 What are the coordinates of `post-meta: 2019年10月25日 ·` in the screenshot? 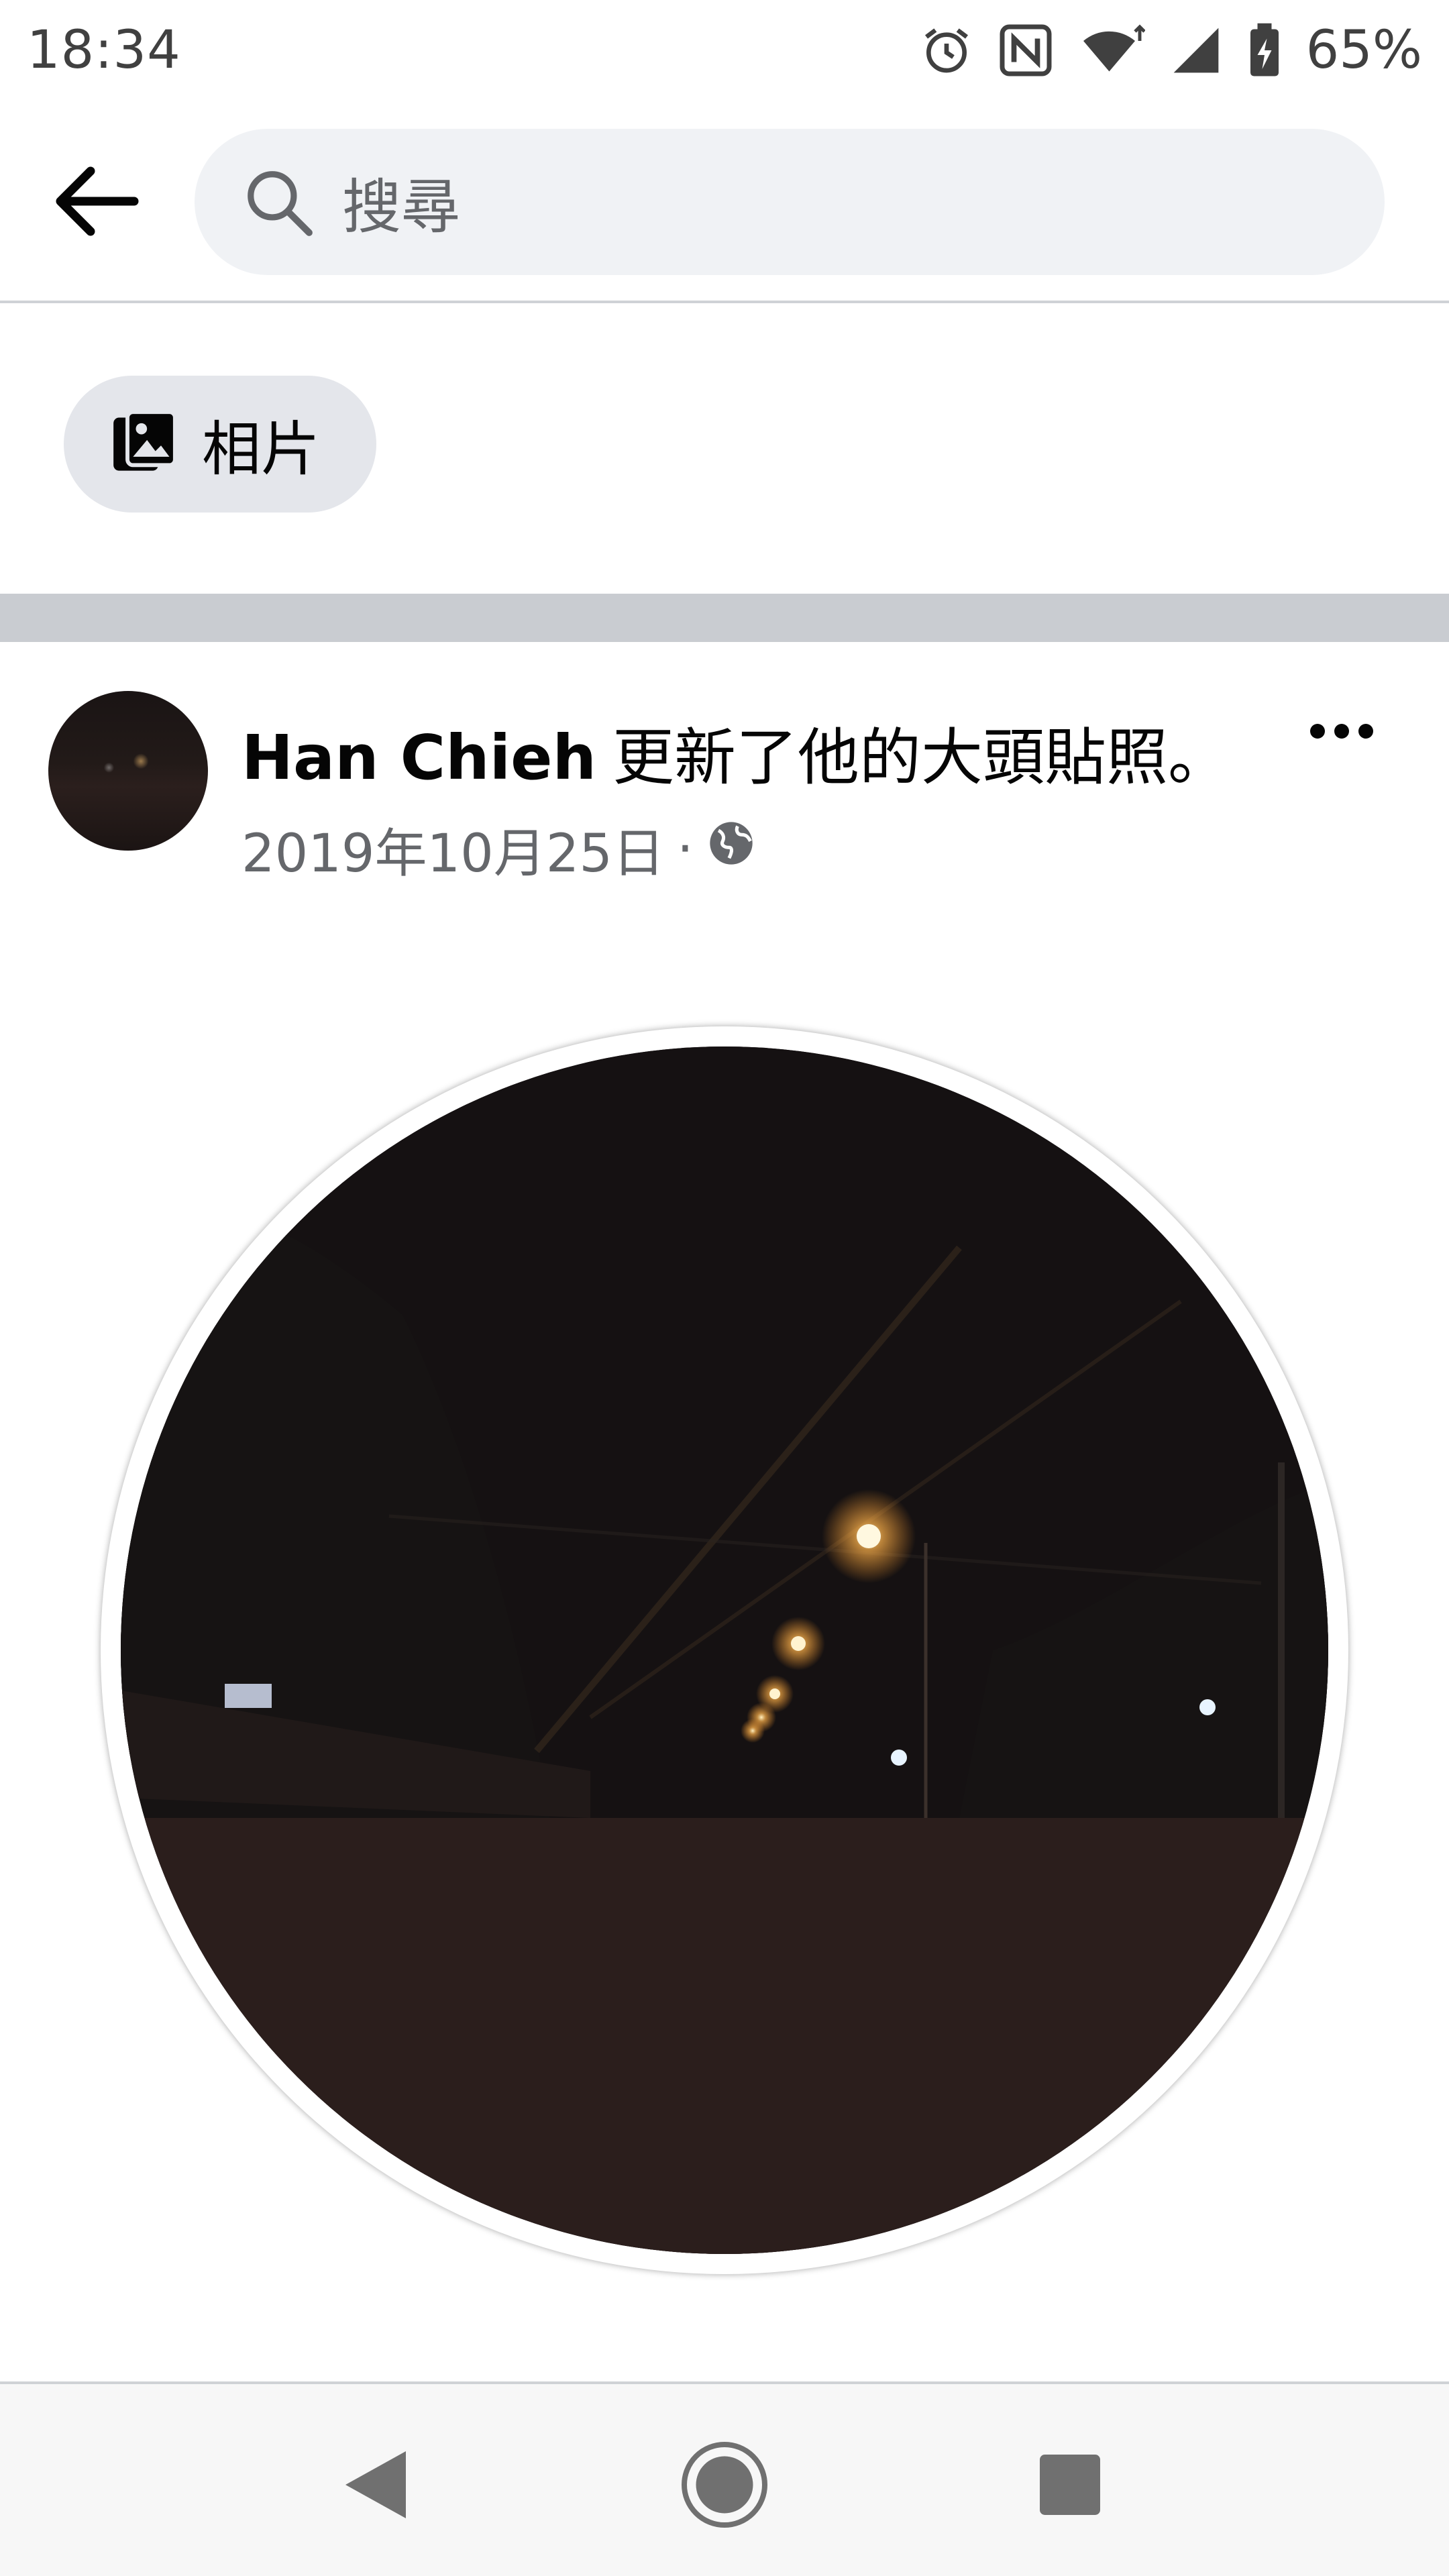 It's located at (499, 849).